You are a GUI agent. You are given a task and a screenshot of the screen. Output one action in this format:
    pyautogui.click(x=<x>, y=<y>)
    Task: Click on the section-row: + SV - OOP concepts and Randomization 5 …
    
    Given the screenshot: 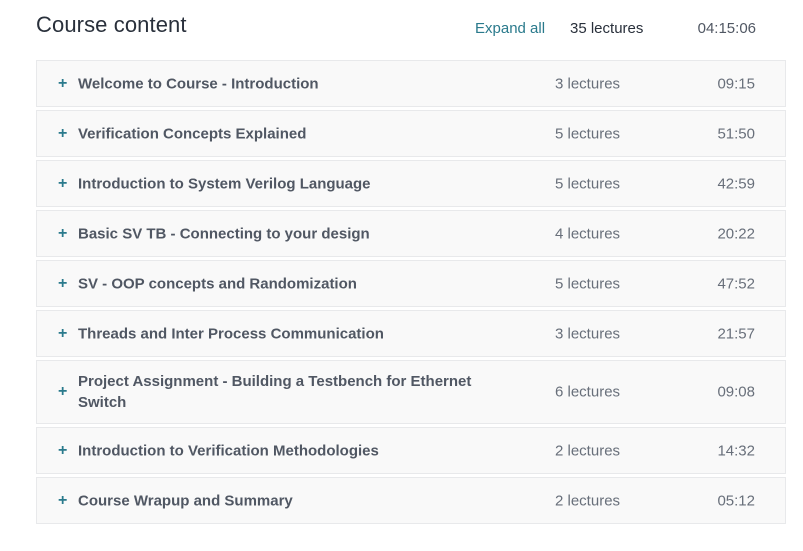 What is the action you would take?
    pyautogui.click(x=411, y=283)
    